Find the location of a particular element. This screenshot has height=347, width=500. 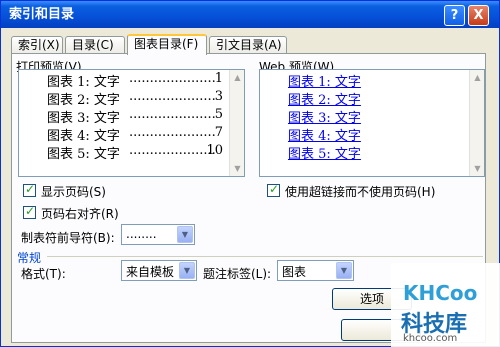

tab-leader-select: ........ ▼ is located at coordinates (158, 234).